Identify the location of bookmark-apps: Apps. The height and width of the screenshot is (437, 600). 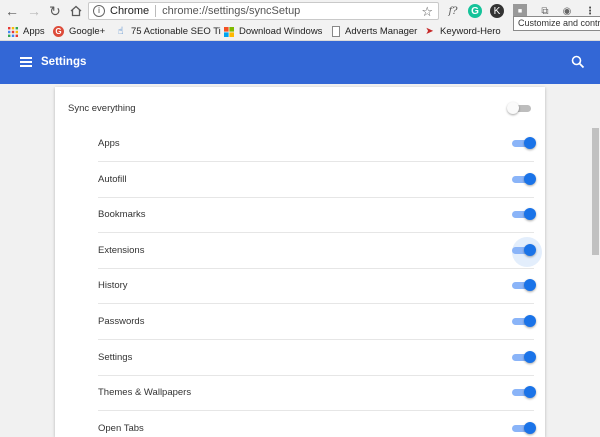
(26, 31).